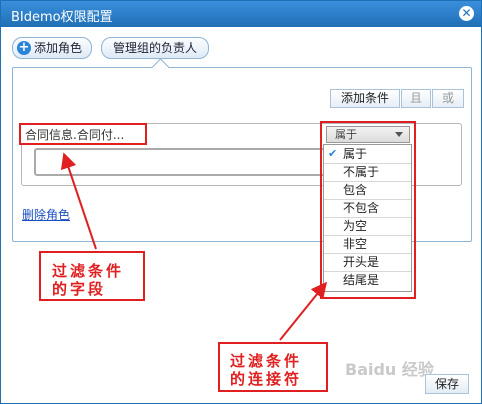 The width and height of the screenshot is (482, 404). I want to click on field-arrow, so click(78, 201).